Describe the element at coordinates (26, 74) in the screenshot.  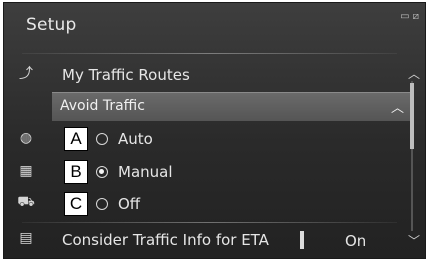
I see `route-icon: ⤴` at that location.